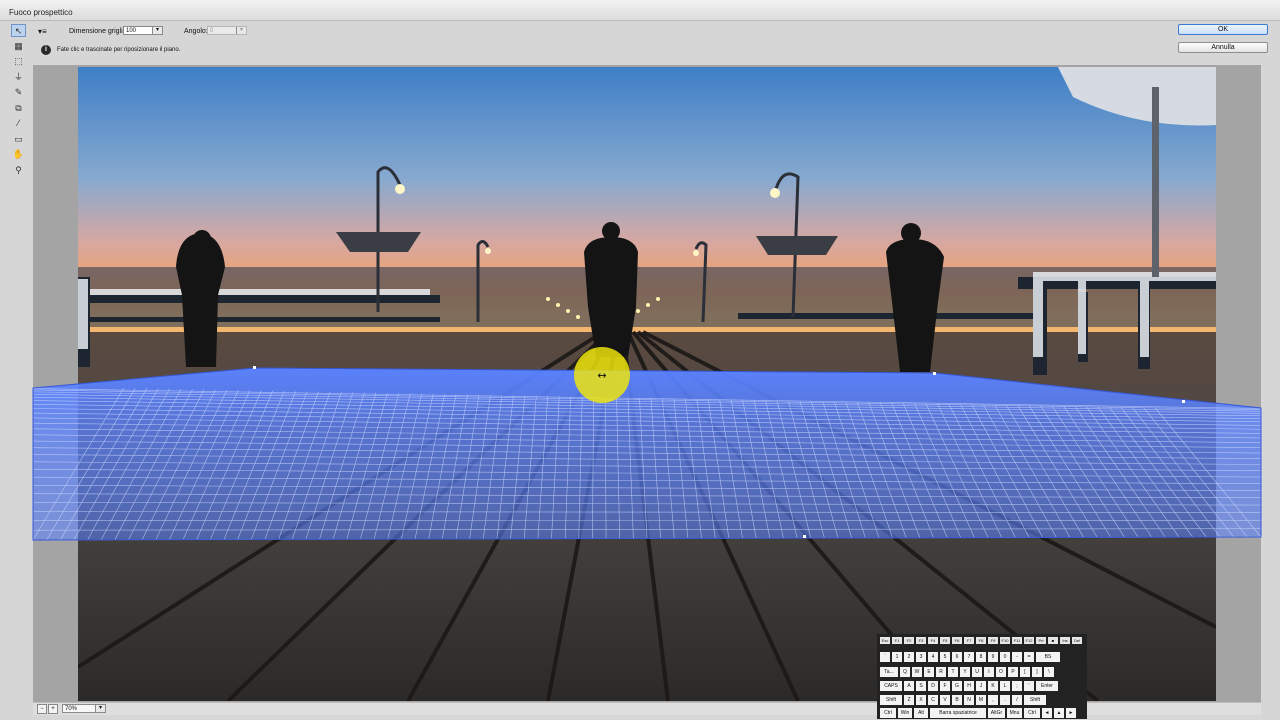  Describe the element at coordinates (981, 686) in the screenshot. I see `key-j: J` at that location.